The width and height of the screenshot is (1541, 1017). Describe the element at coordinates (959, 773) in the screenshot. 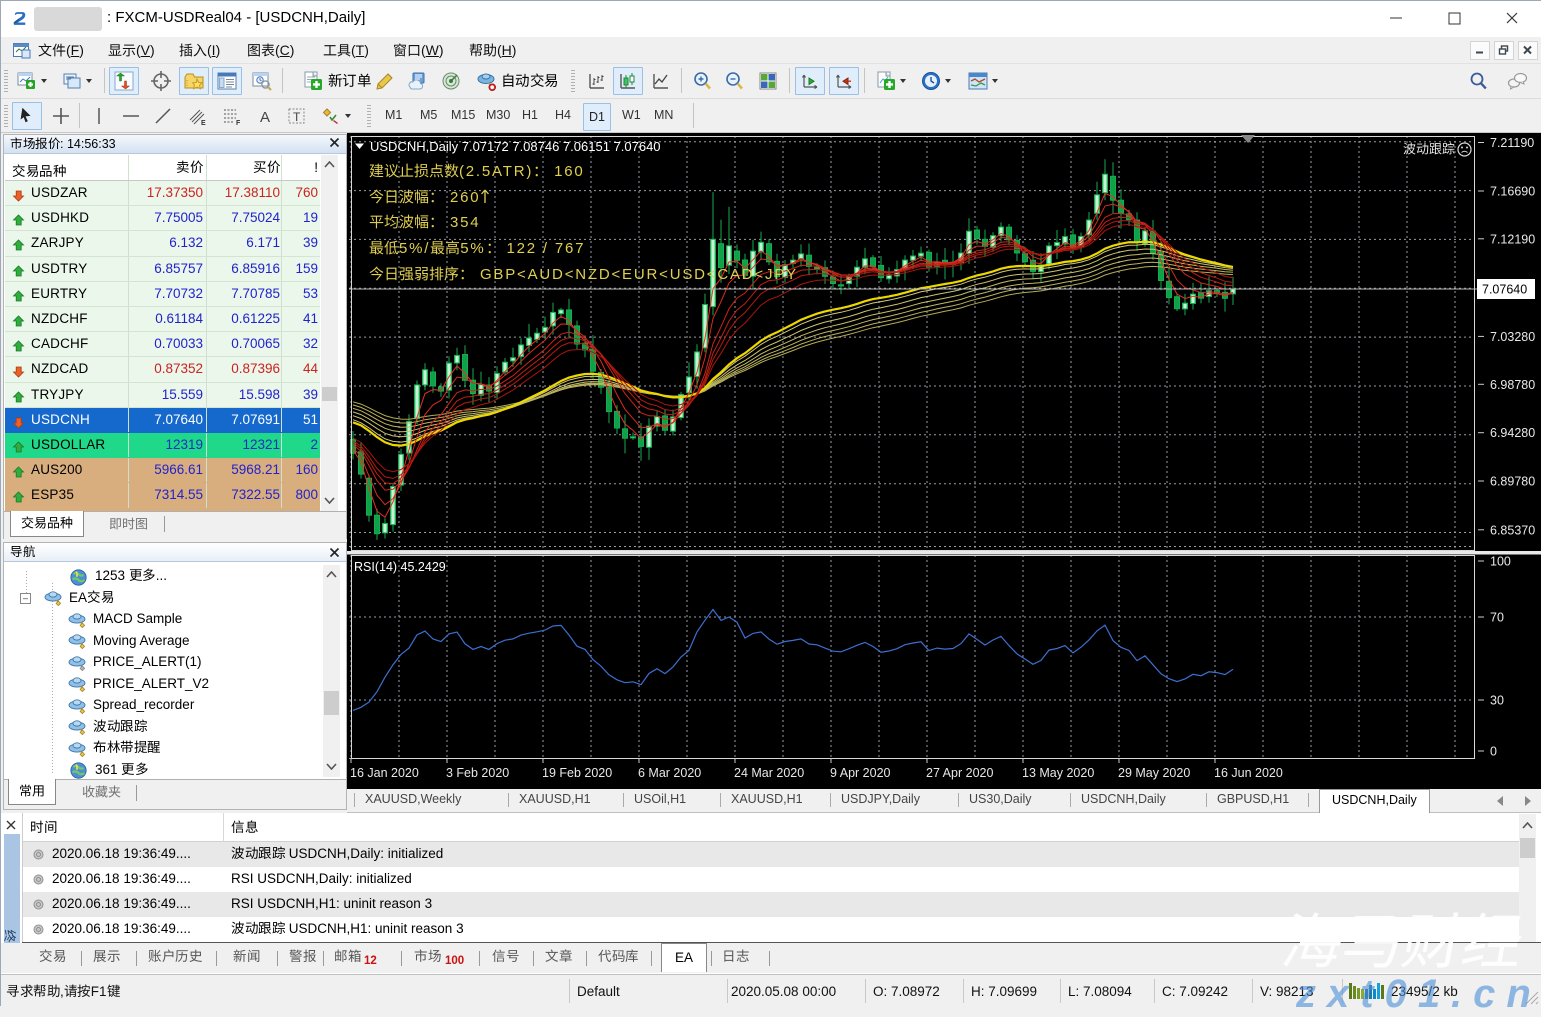

I see `svg-text: 27 Apr 2020` at that location.